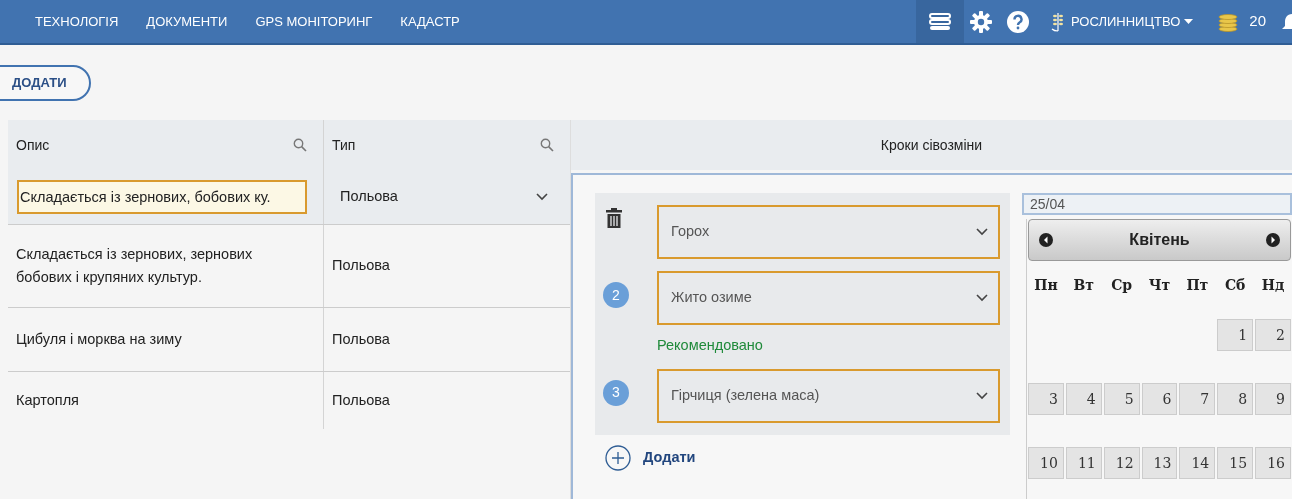 Image resolution: width=1292 pixels, height=499 pixels. What do you see at coordinates (1159, 463) in the screenshot?
I see `calendar-day: 13` at bounding box center [1159, 463].